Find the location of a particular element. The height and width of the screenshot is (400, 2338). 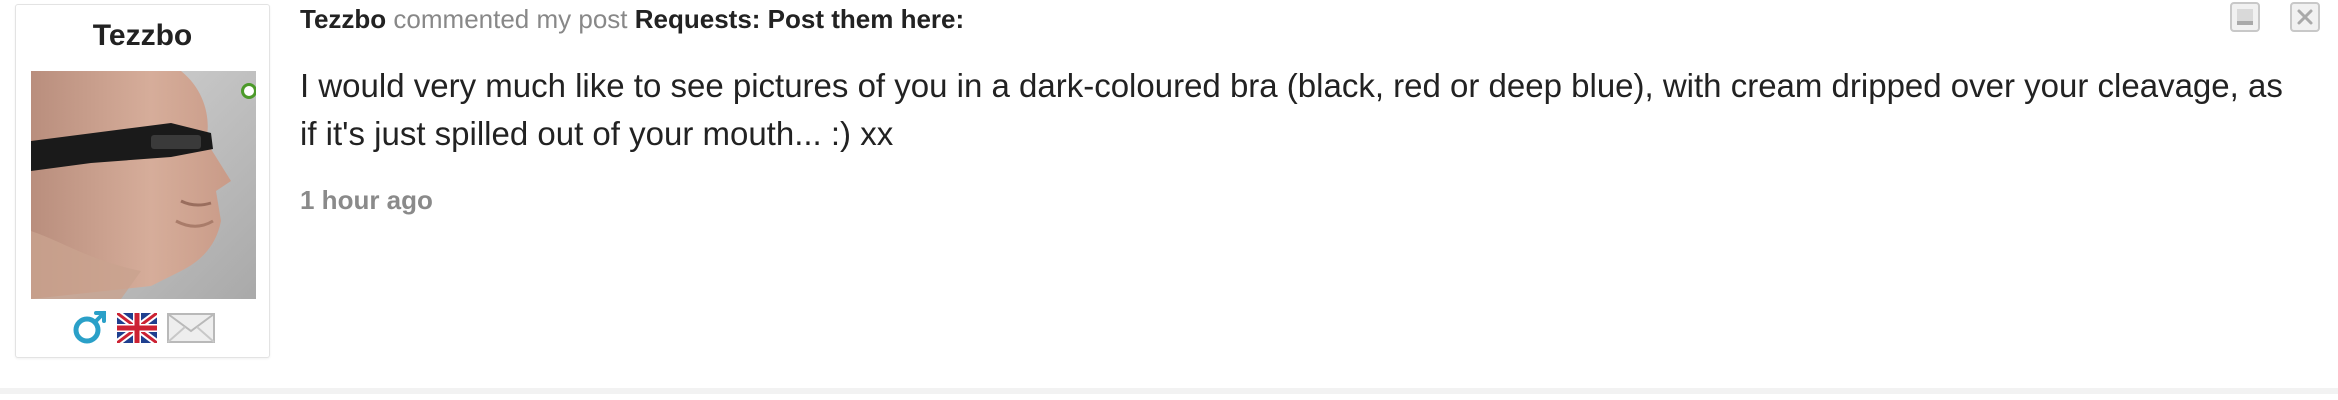

mail-icon is located at coordinates (190, 330).